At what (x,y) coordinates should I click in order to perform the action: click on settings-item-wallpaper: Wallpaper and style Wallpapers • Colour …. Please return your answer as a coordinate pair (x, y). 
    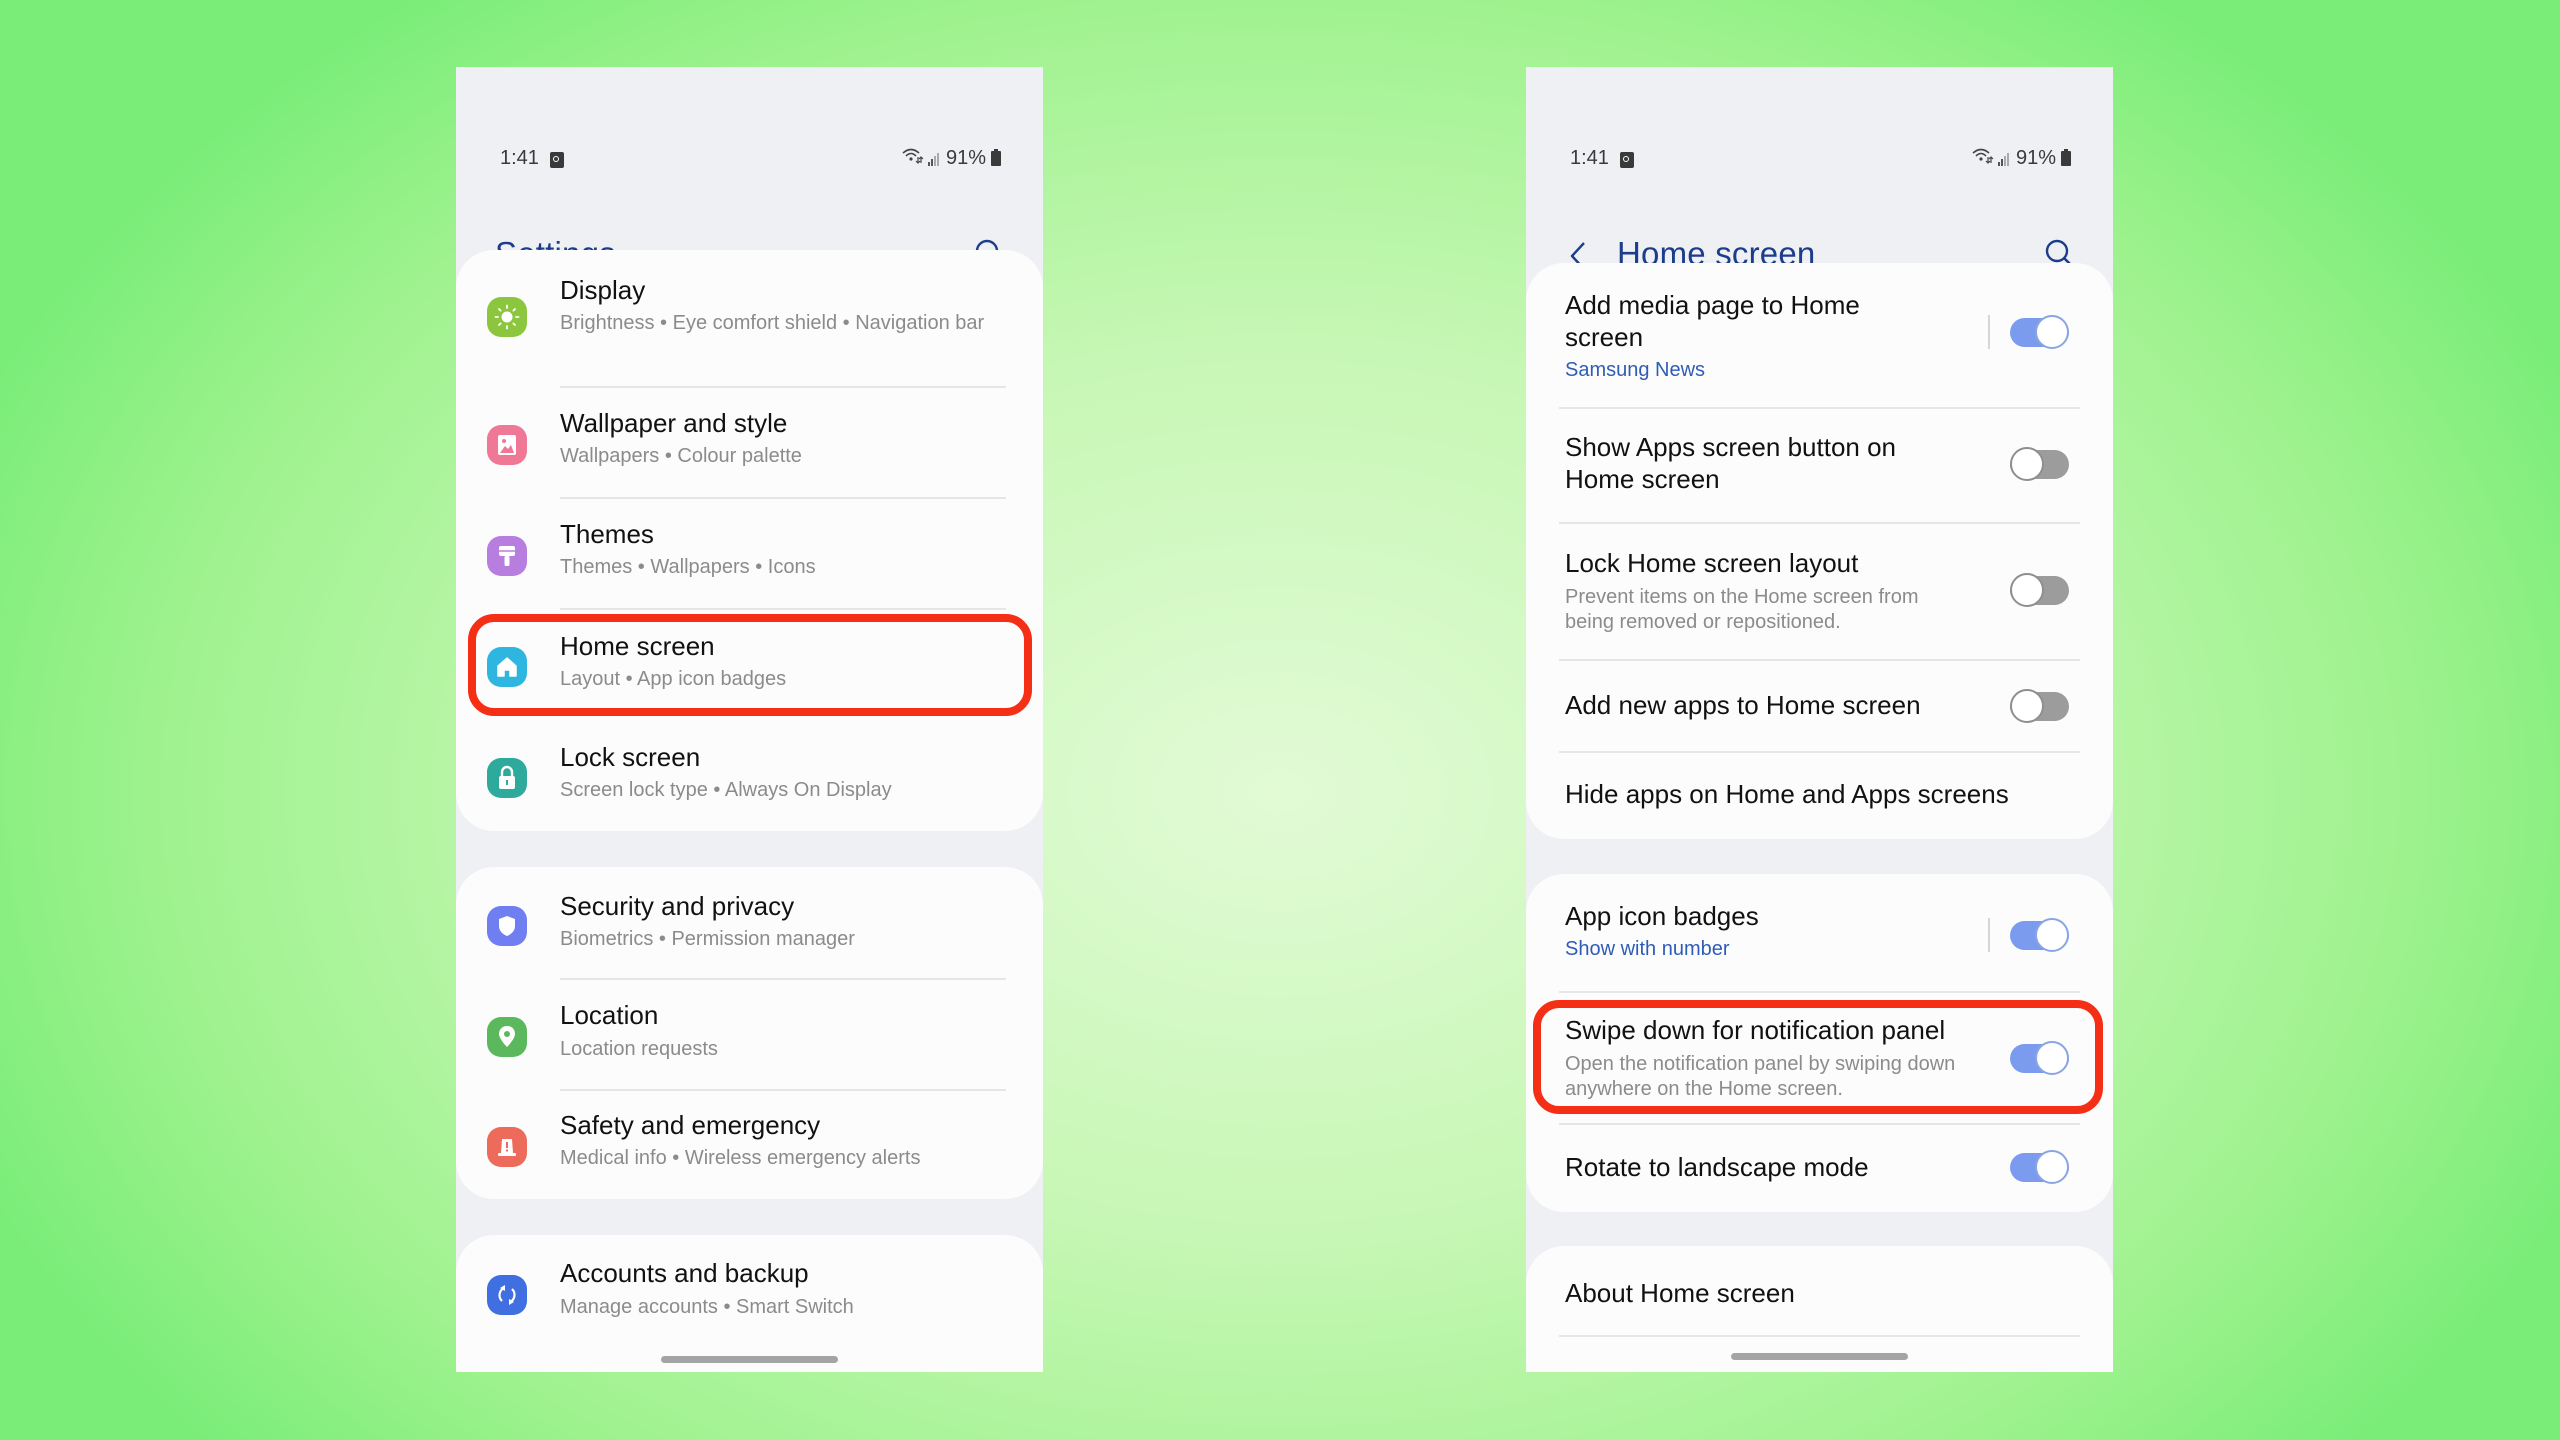
    Looking at the image, I should click on (749, 443).